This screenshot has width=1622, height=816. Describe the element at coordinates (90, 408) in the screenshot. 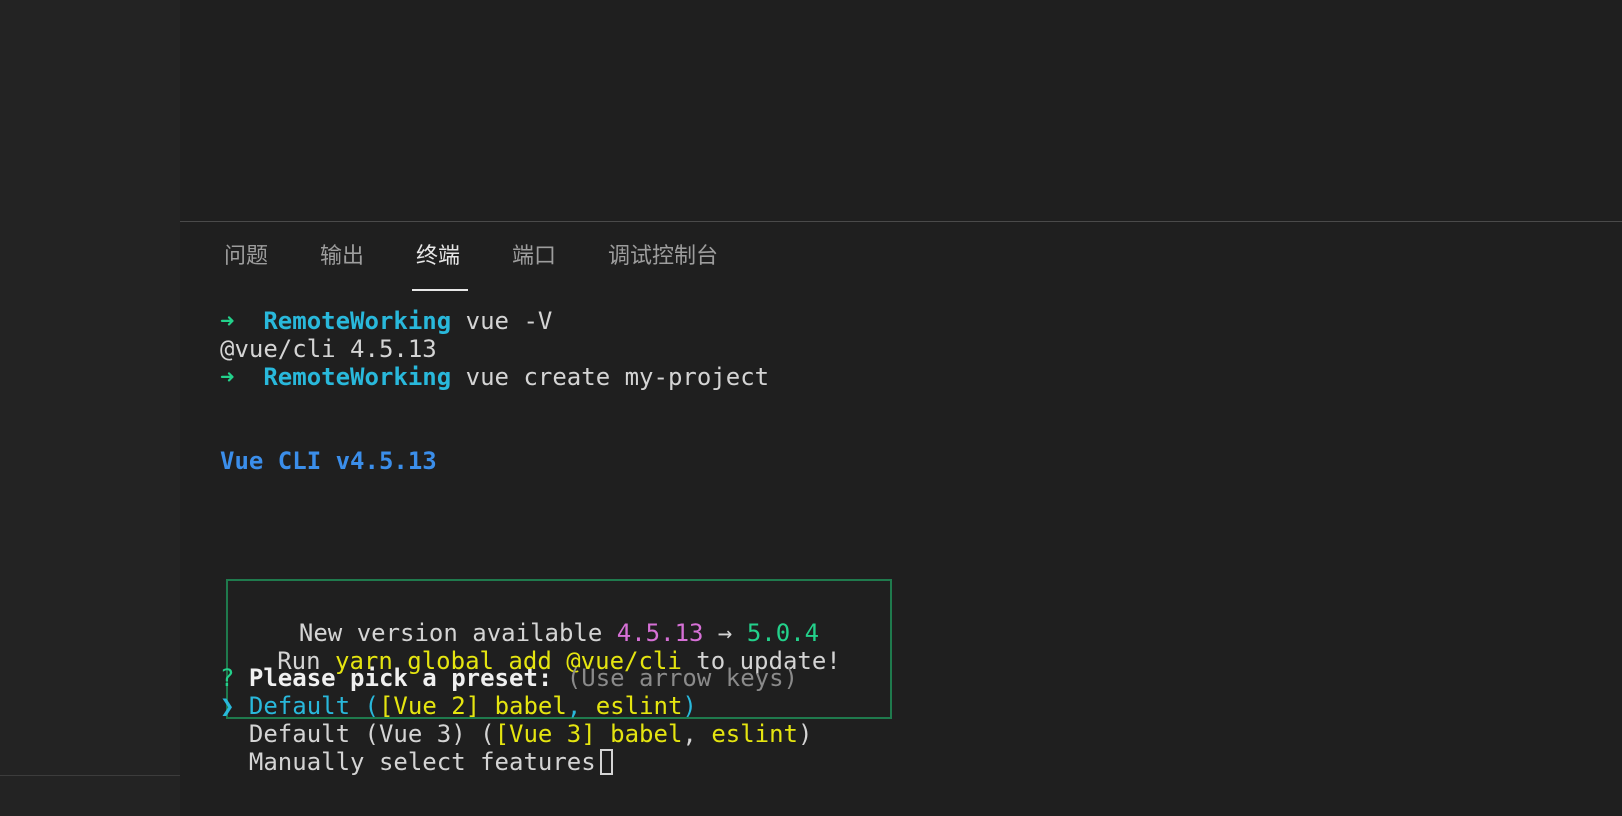

I see `left-sidebar` at that location.